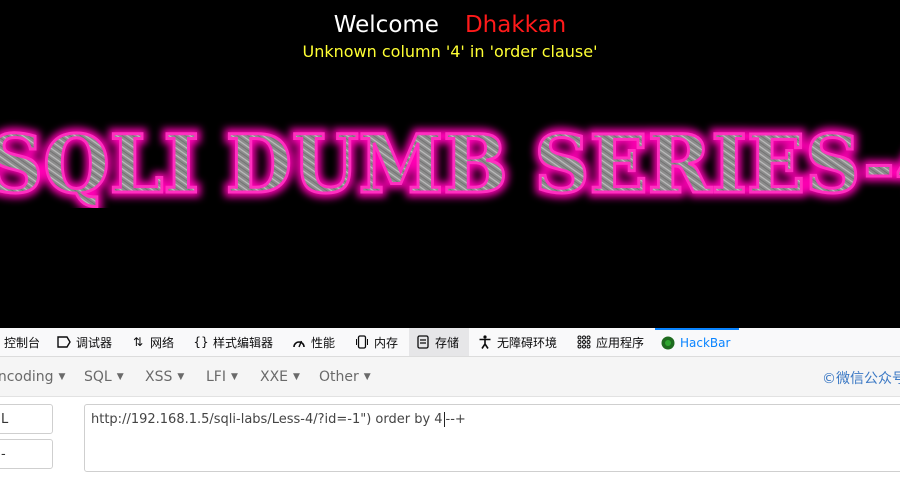 The height and width of the screenshot is (480, 900). What do you see at coordinates (584, 342) in the screenshot?
I see `application-icon` at bounding box center [584, 342].